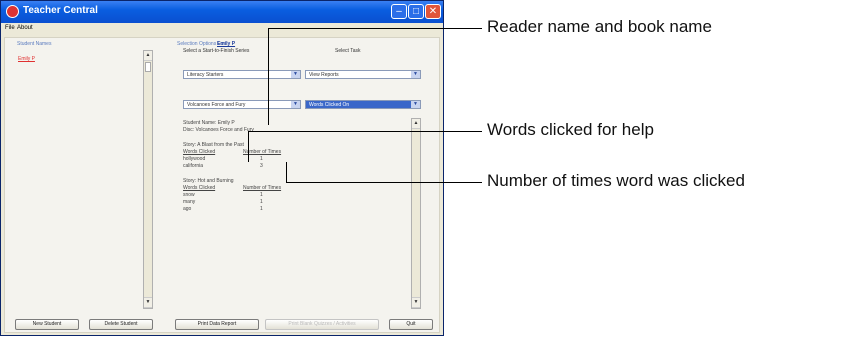 This screenshot has height=339, width=850. What do you see at coordinates (208, 181) in the screenshot?
I see `story-title: Story: Hot and Burning` at bounding box center [208, 181].